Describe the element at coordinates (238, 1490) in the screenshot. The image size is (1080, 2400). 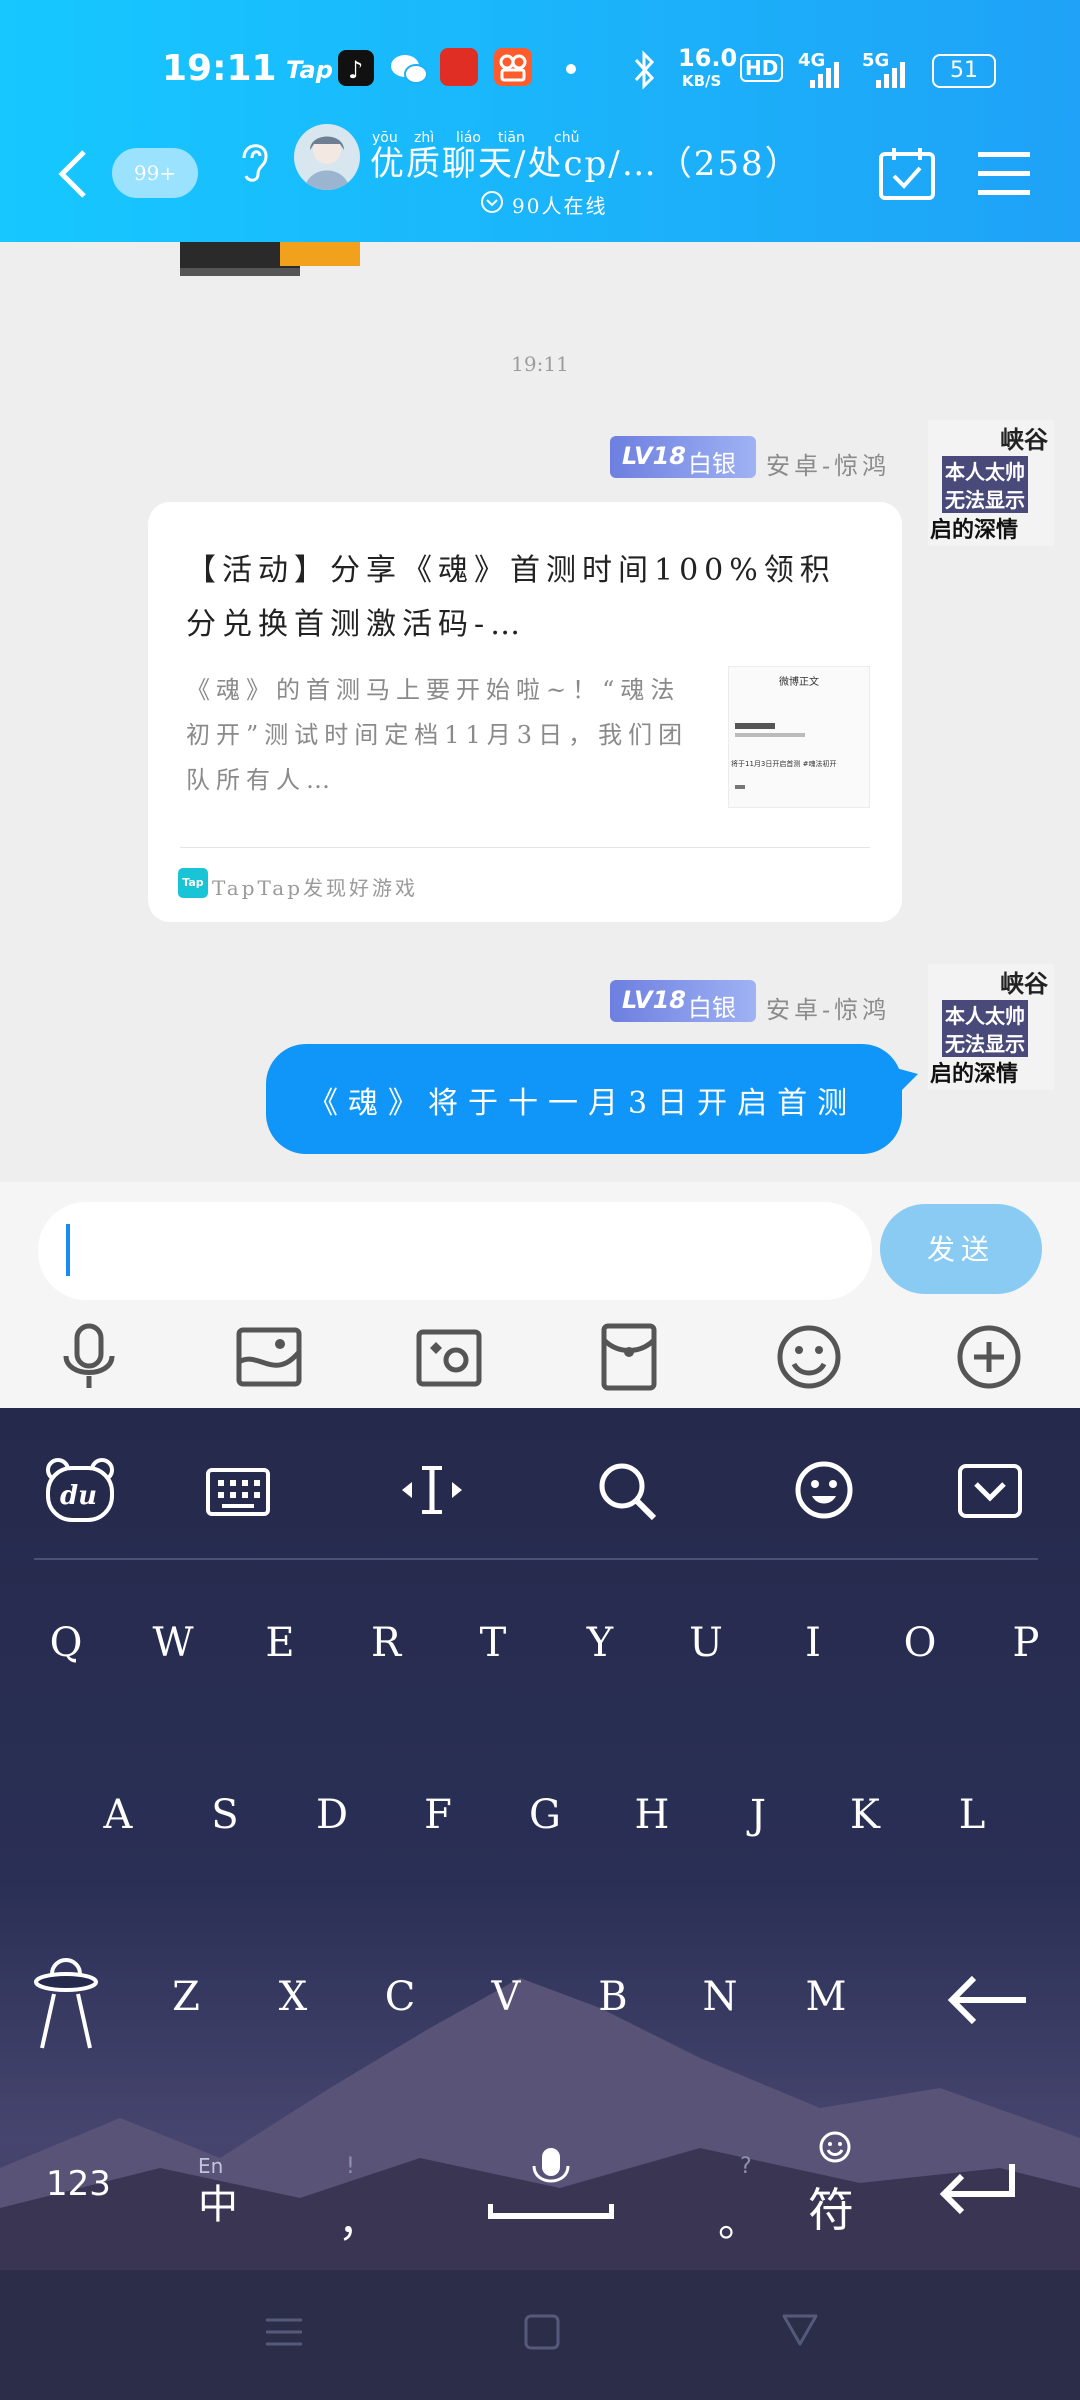
I see `keyboard-icon` at that location.